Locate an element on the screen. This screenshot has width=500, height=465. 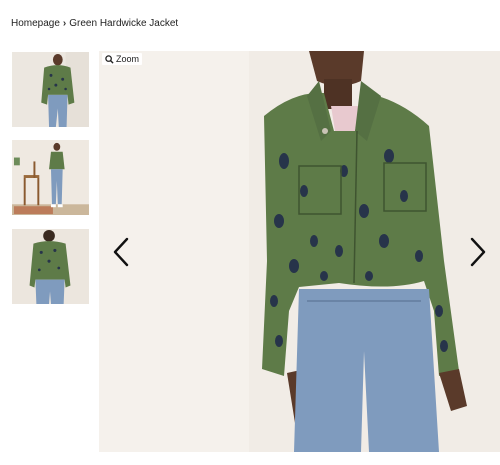
thumbnail-full-length-view is located at coordinates (50, 177).